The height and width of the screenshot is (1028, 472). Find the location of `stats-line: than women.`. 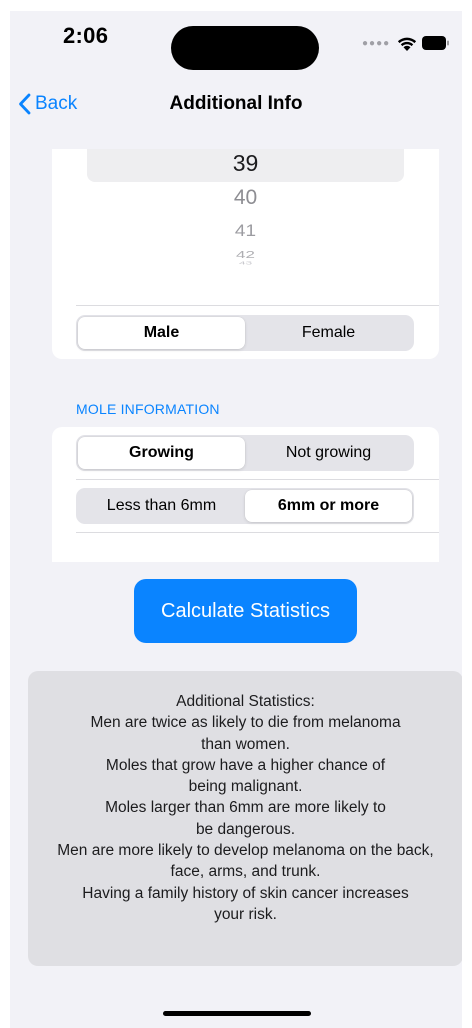

stats-line: than women. is located at coordinates (245, 744).